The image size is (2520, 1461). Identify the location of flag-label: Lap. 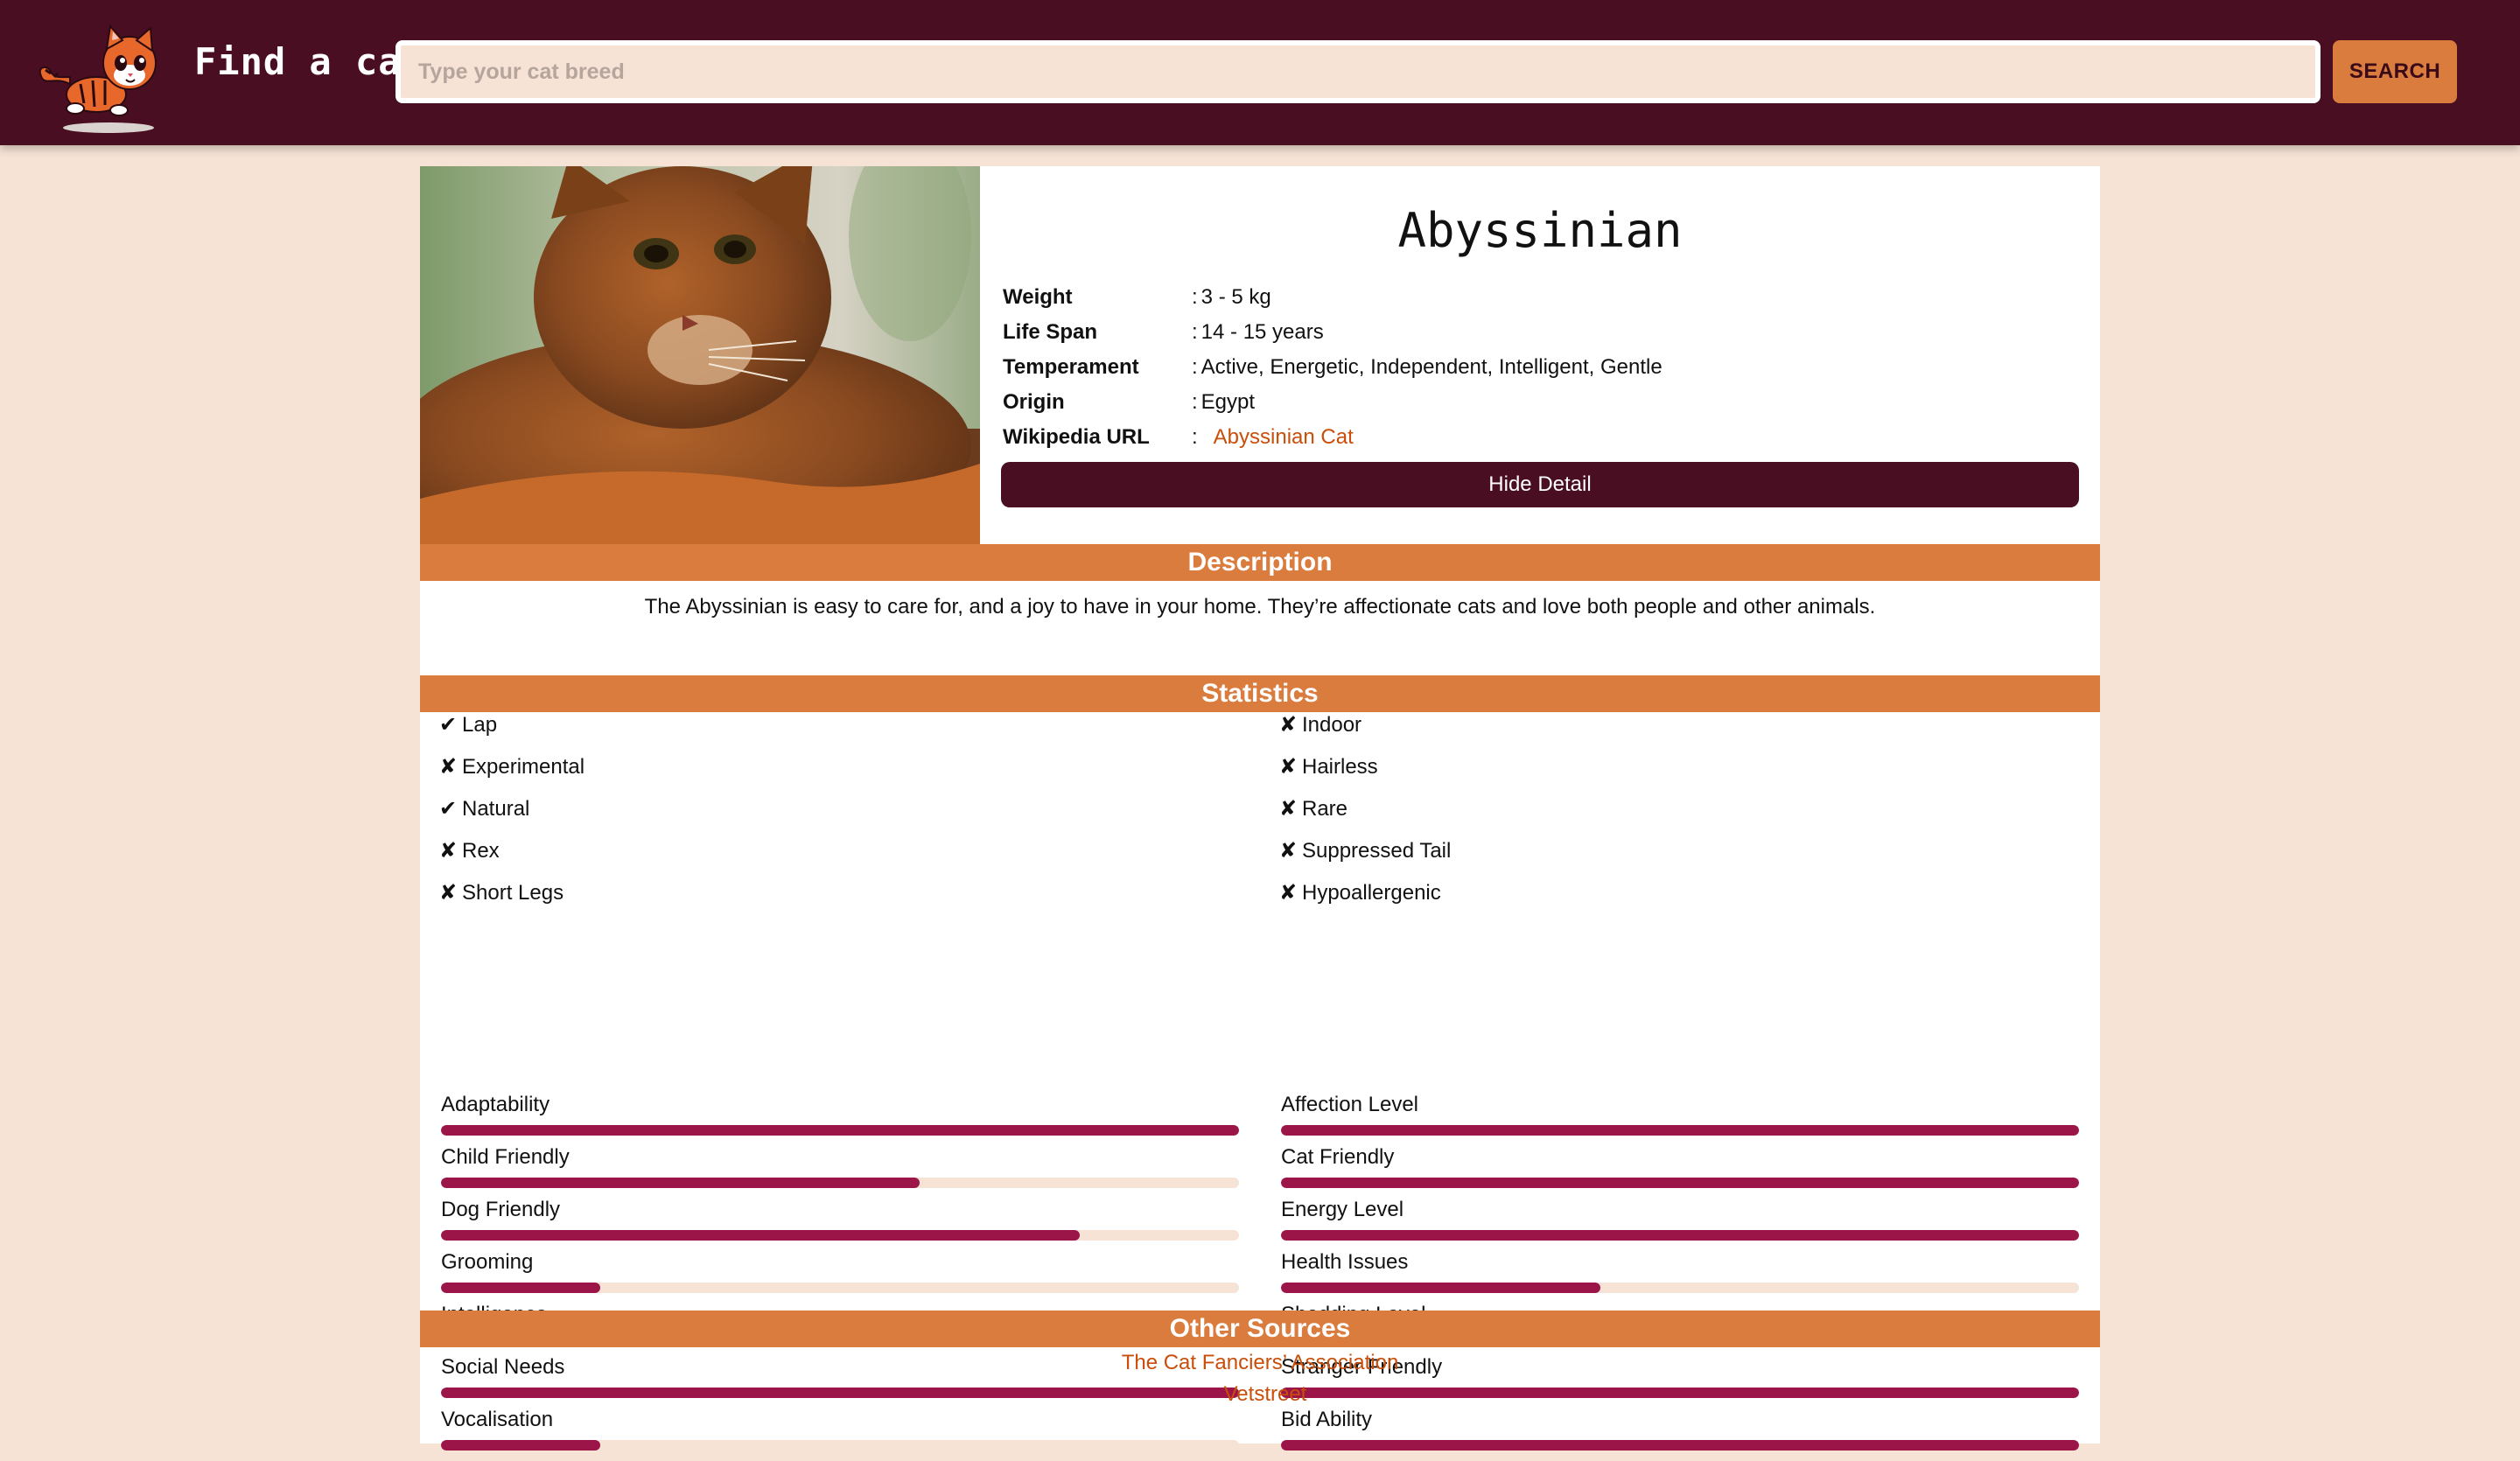
(480, 725).